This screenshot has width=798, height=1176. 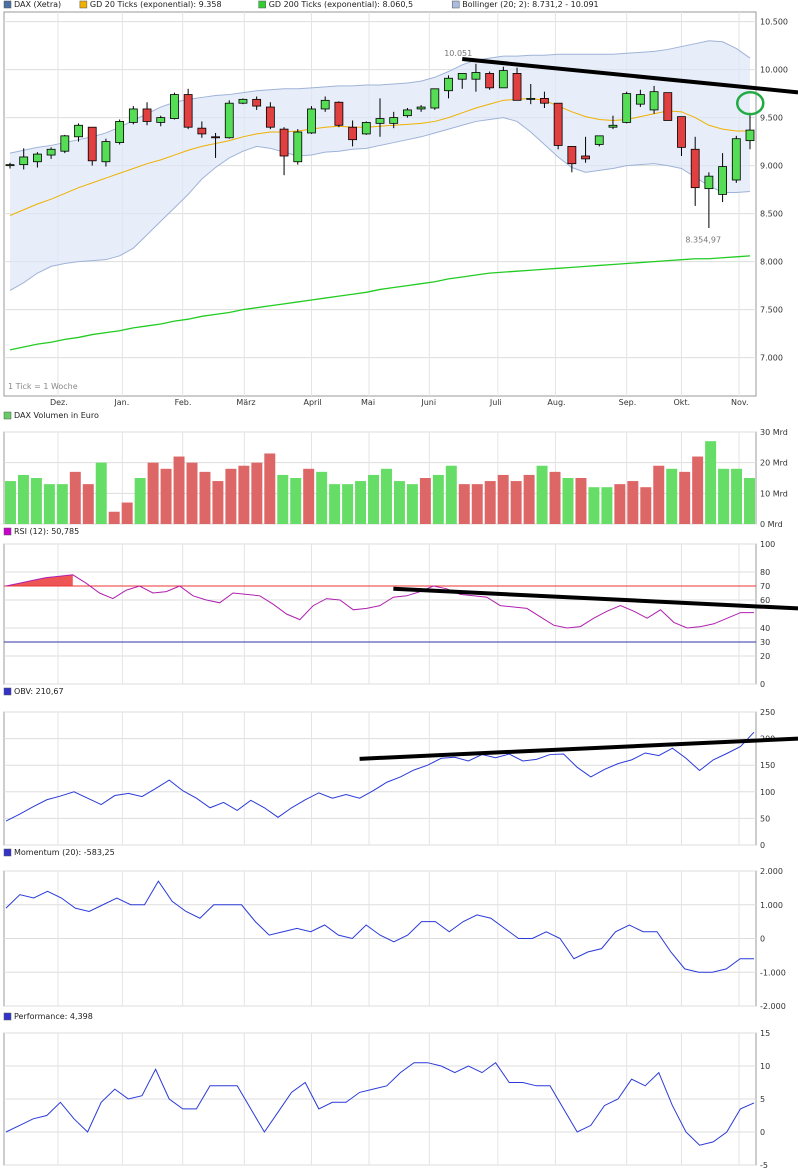 I want to click on x-month-label: Nov., so click(x=740, y=402).